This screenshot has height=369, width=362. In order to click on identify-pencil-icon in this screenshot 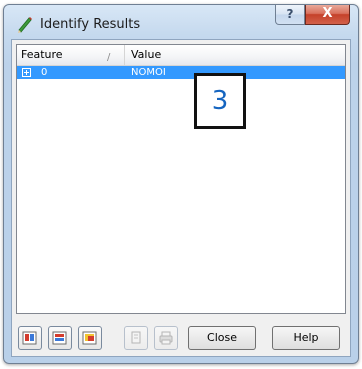, I will do `click(25, 25)`.